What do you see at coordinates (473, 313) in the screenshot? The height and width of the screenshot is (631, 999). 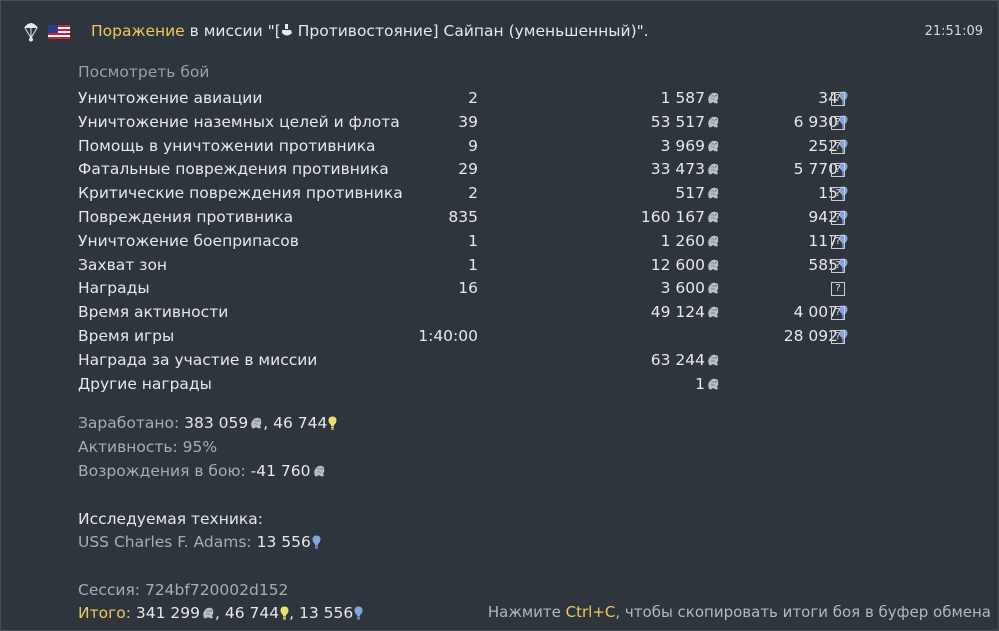 I see `table-row: Время активности 49 124 4 007?` at bounding box center [473, 313].